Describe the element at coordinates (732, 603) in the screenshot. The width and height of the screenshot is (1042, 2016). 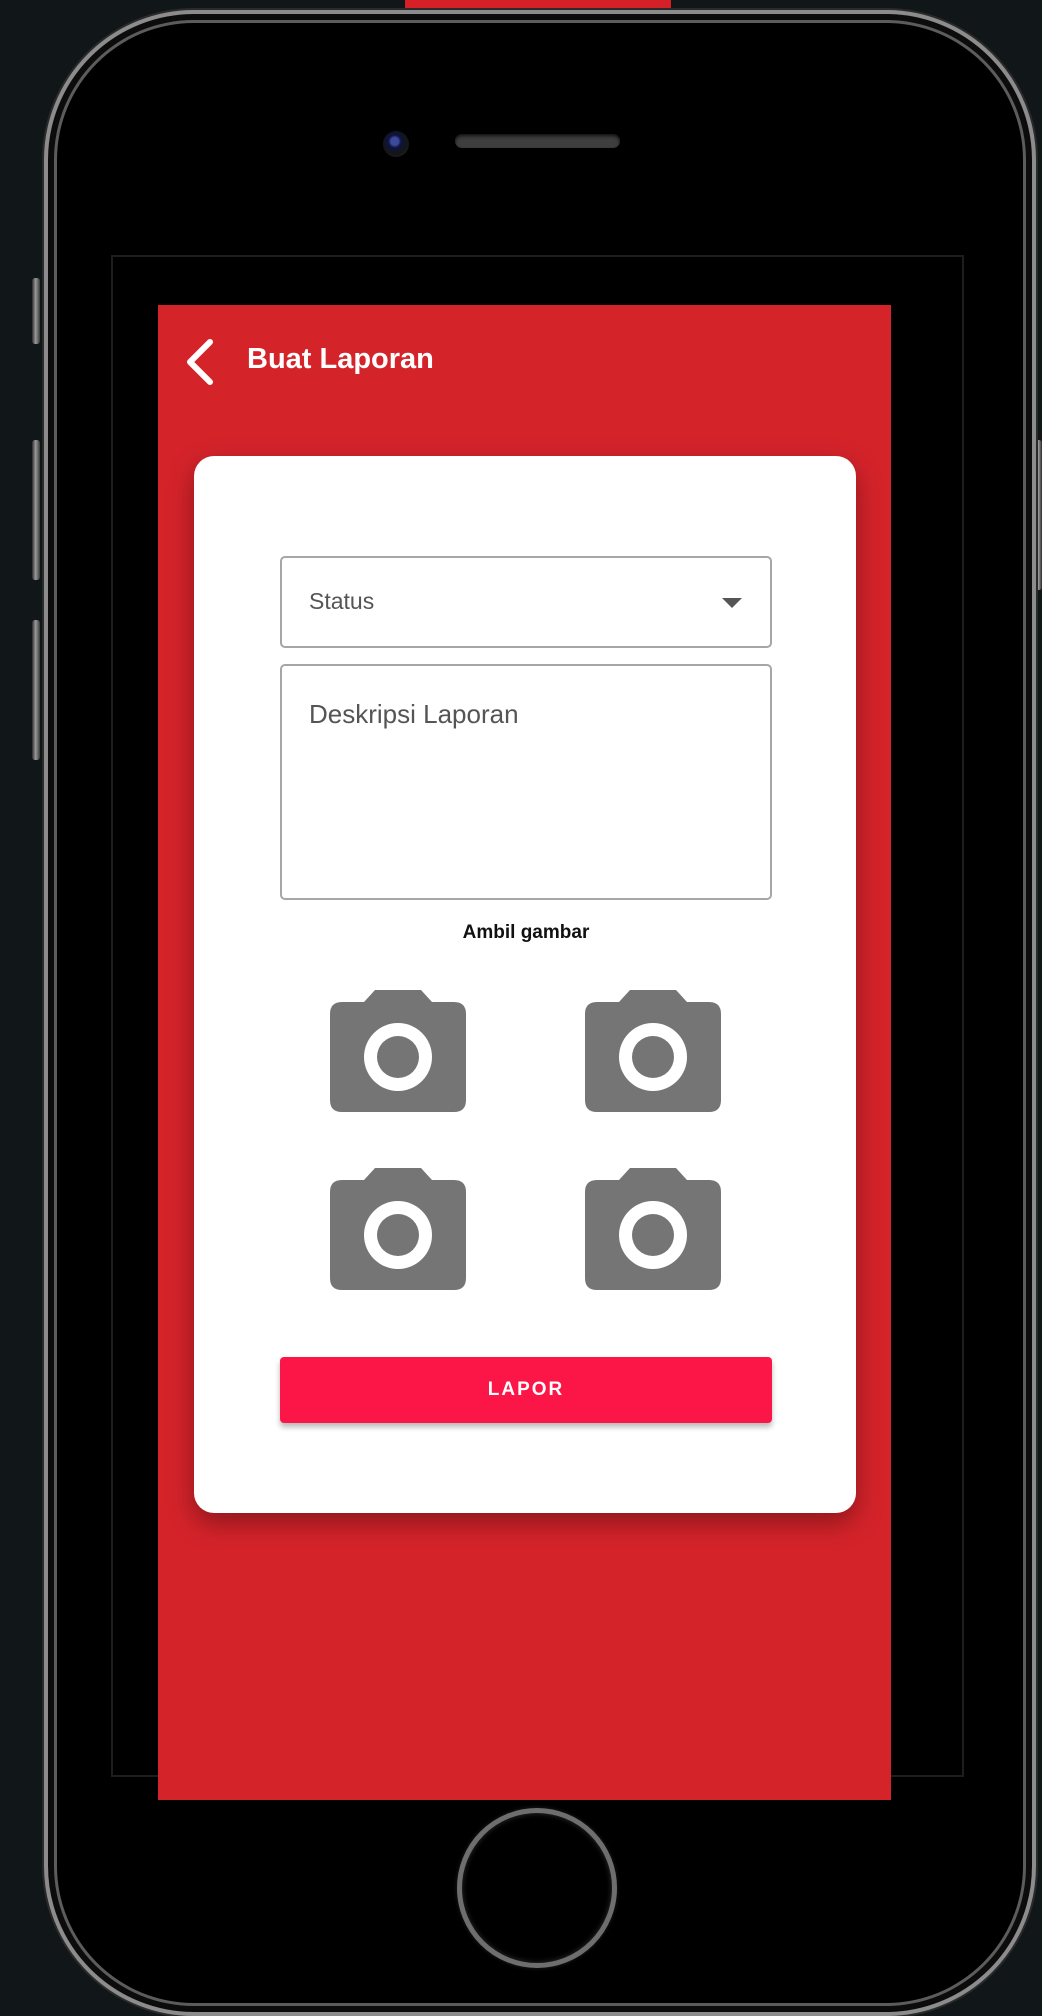
I see `dropdown-arrow-icon` at that location.